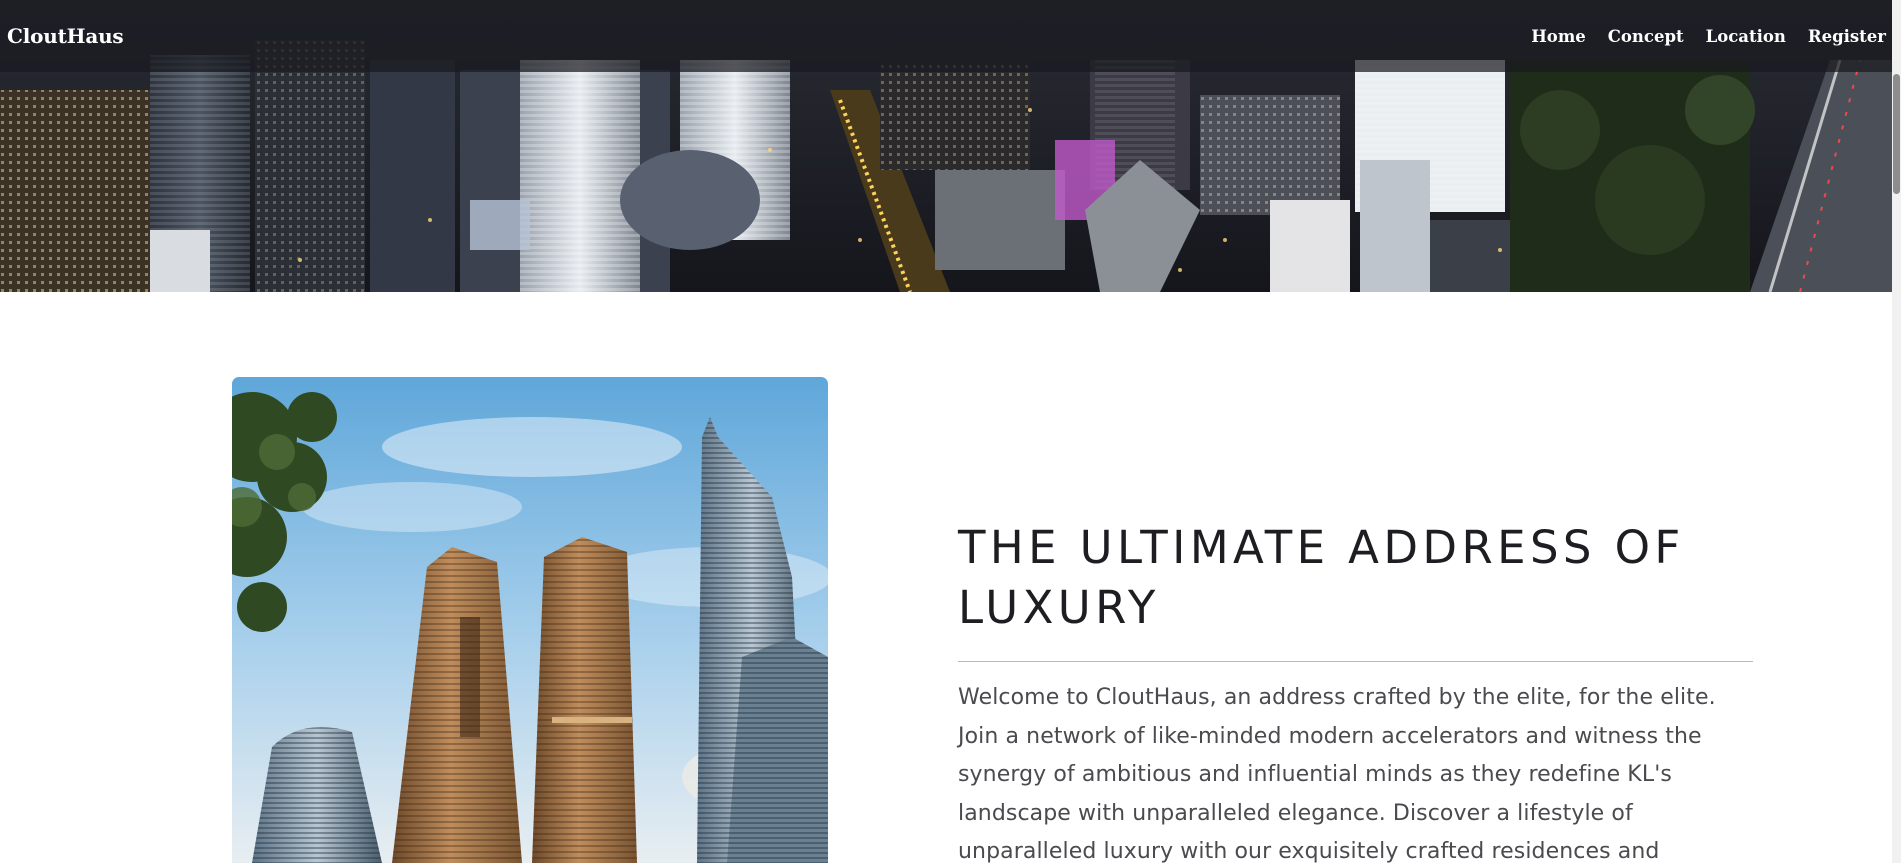 Image resolution: width=1901 pixels, height=863 pixels. Describe the element at coordinates (1847, 36) in the screenshot. I see `nav-link-register: Register` at that location.